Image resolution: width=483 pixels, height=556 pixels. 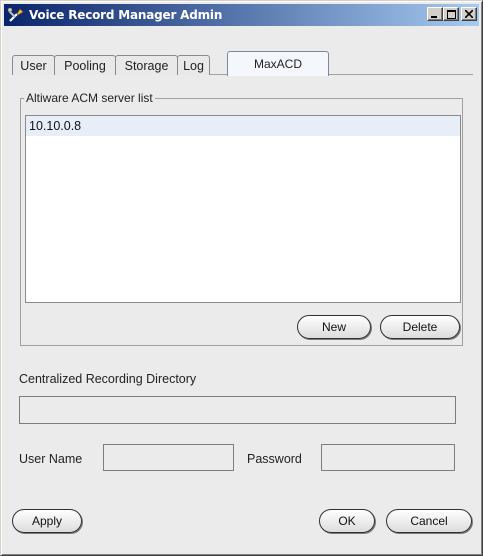 What do you see at coordinates (241, 15) in the screenshot?
I see `title-bar: Voice Record Manager Admin` at bounding box center [241, 15].